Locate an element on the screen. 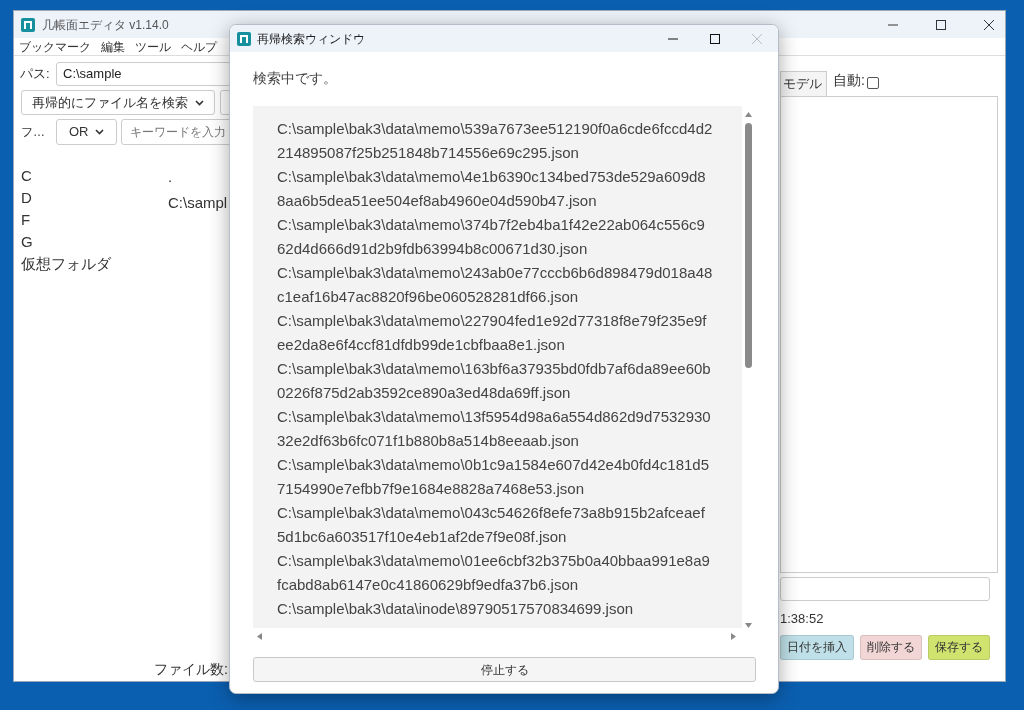 The height and width of the screenshot is (710, 1024). path-label: パス: is located at coordinates (35, 74).